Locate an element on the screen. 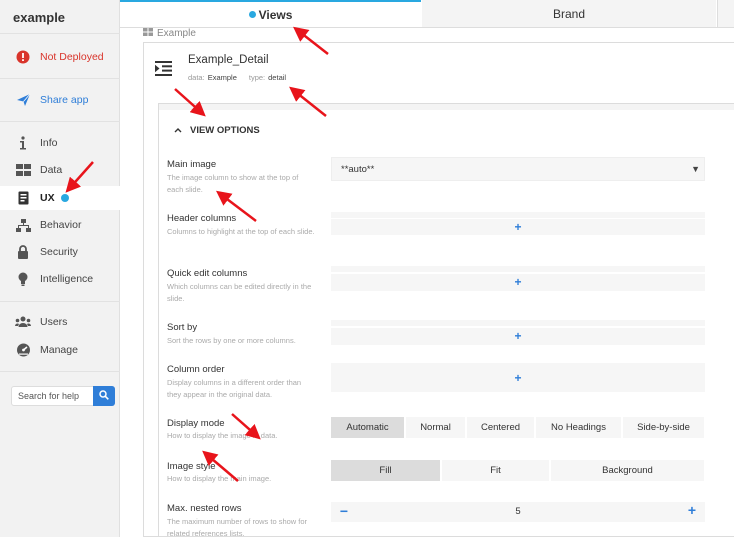 This screenshot has height=537, width=734. quick-edit-list is located at coordinates (518, 269).